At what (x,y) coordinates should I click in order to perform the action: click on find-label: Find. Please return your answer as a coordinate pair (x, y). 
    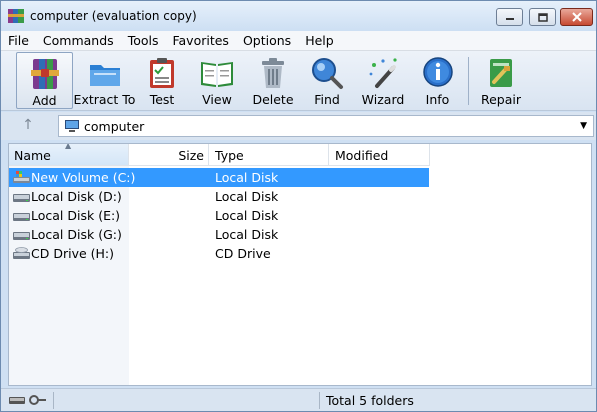
    Looking at the image, I should click on (327, 99).